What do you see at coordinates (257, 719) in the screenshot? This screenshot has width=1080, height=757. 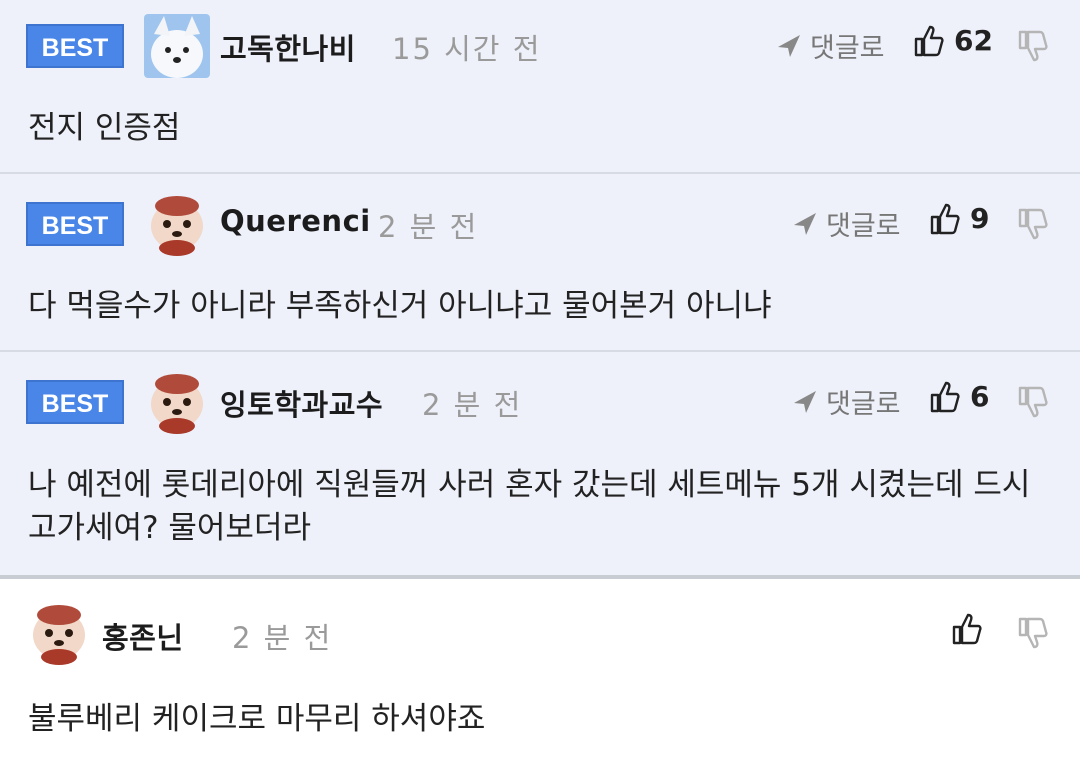 I see `comment-text: 불루베리 케이크로 마무리 하셔야죠` at bounding box center [257, 719].